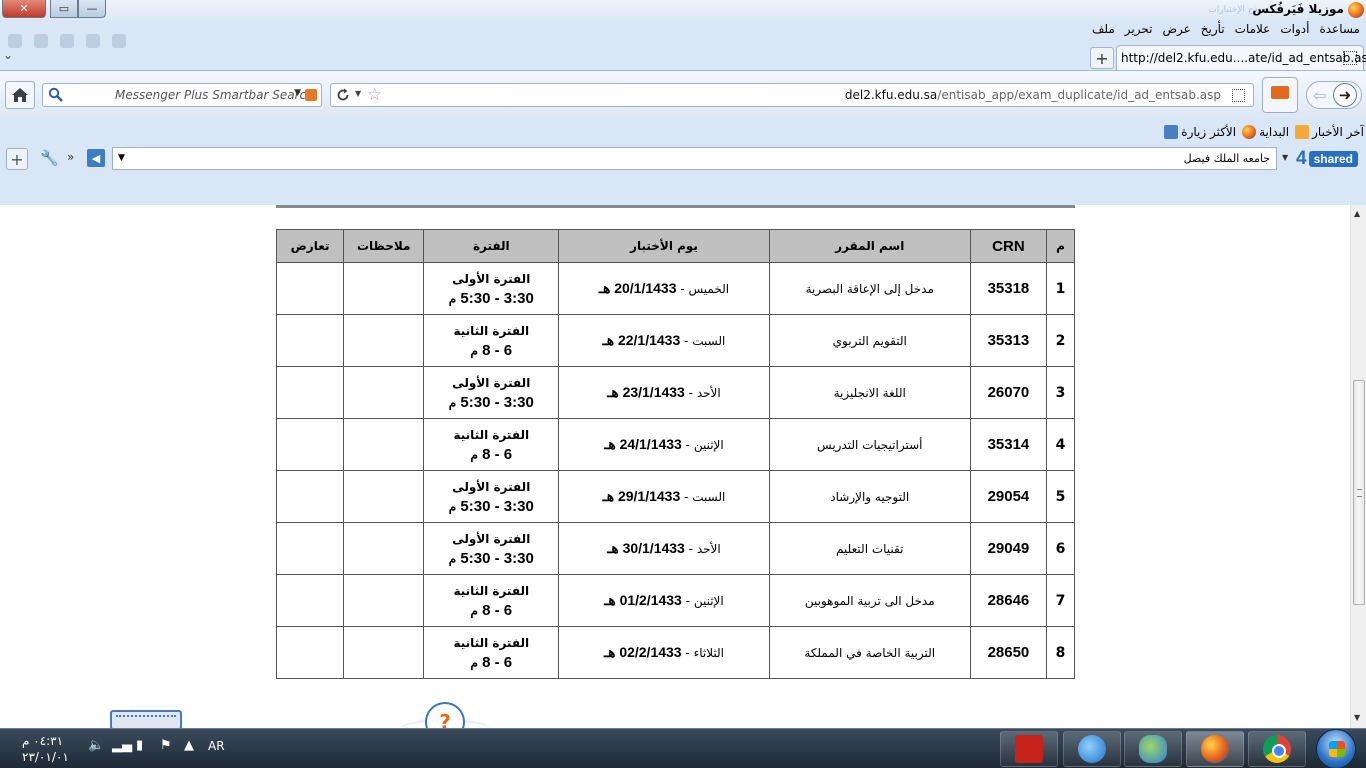 Image resolution: width=1366 pixels, height=768 pixels. I want to click on downloads-button, so click(1280, 95).